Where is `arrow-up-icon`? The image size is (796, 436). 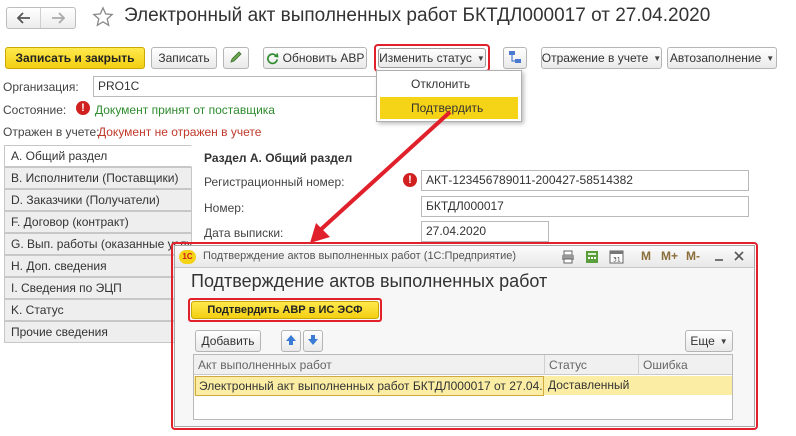 arrow-up-icon is located at coordinates (291, 341).